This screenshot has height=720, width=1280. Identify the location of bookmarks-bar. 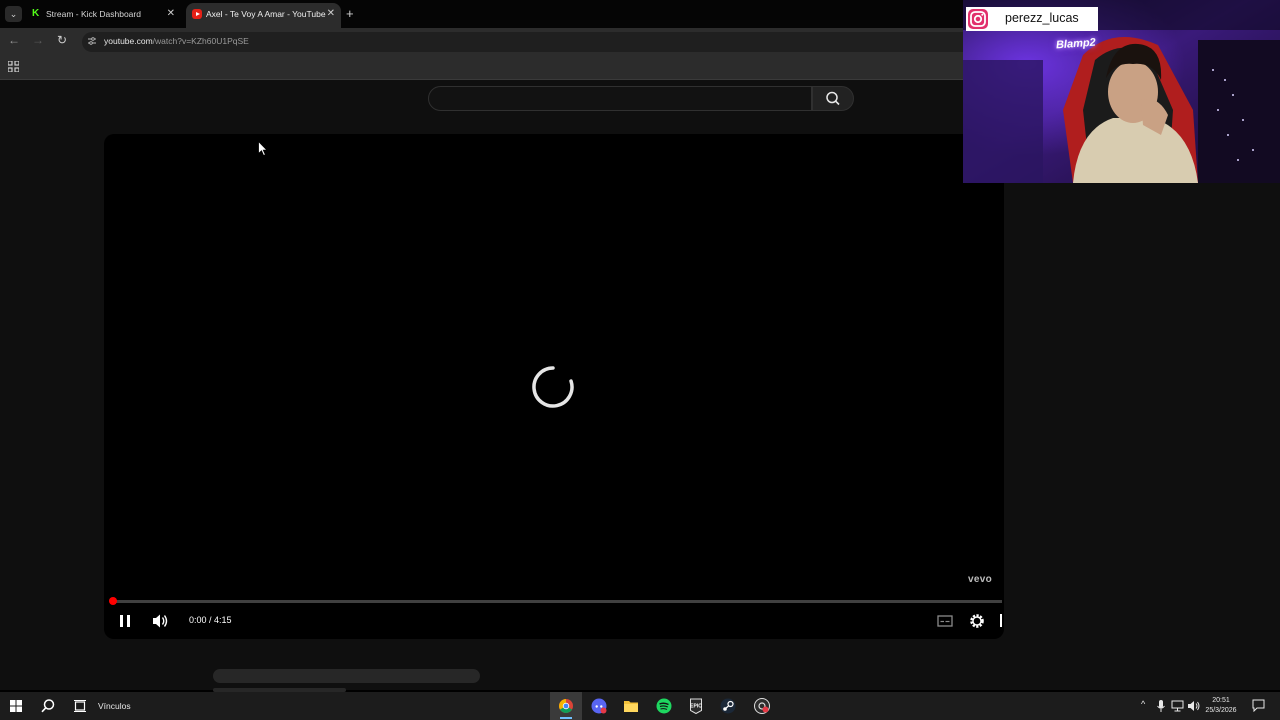
(481, 67).